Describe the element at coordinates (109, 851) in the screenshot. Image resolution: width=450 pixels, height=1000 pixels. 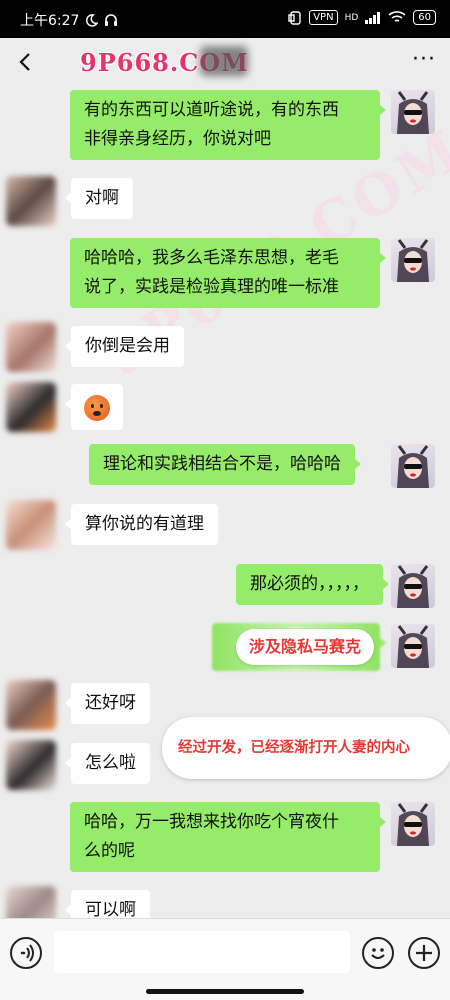
I see `message-text: 么的呢` at that location.